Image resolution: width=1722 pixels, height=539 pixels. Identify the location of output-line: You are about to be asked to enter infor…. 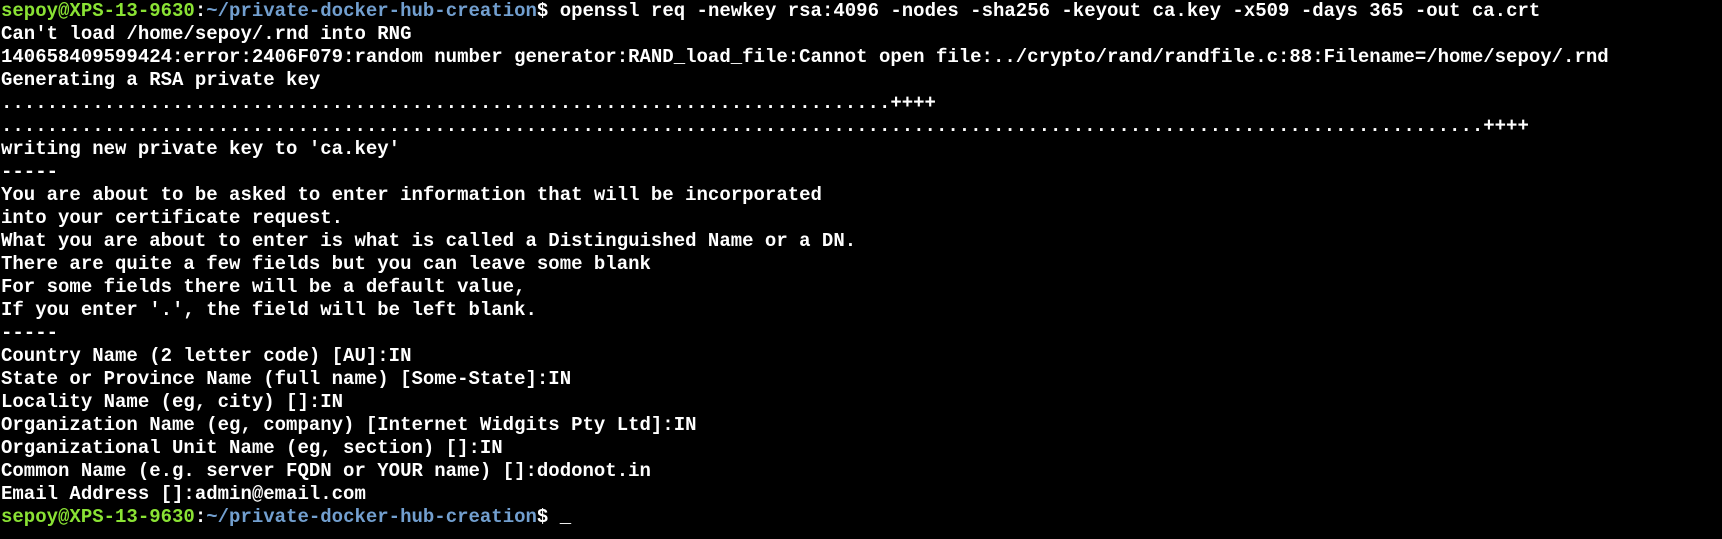
(411, 195).